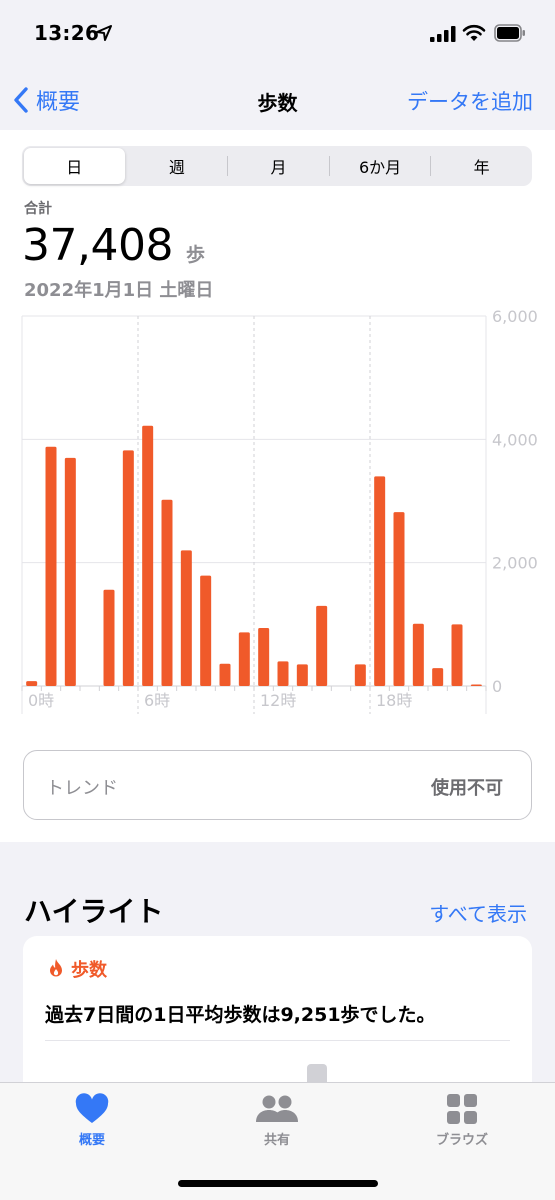  I want to click on cellular-signal-icon, so click(443, 34).